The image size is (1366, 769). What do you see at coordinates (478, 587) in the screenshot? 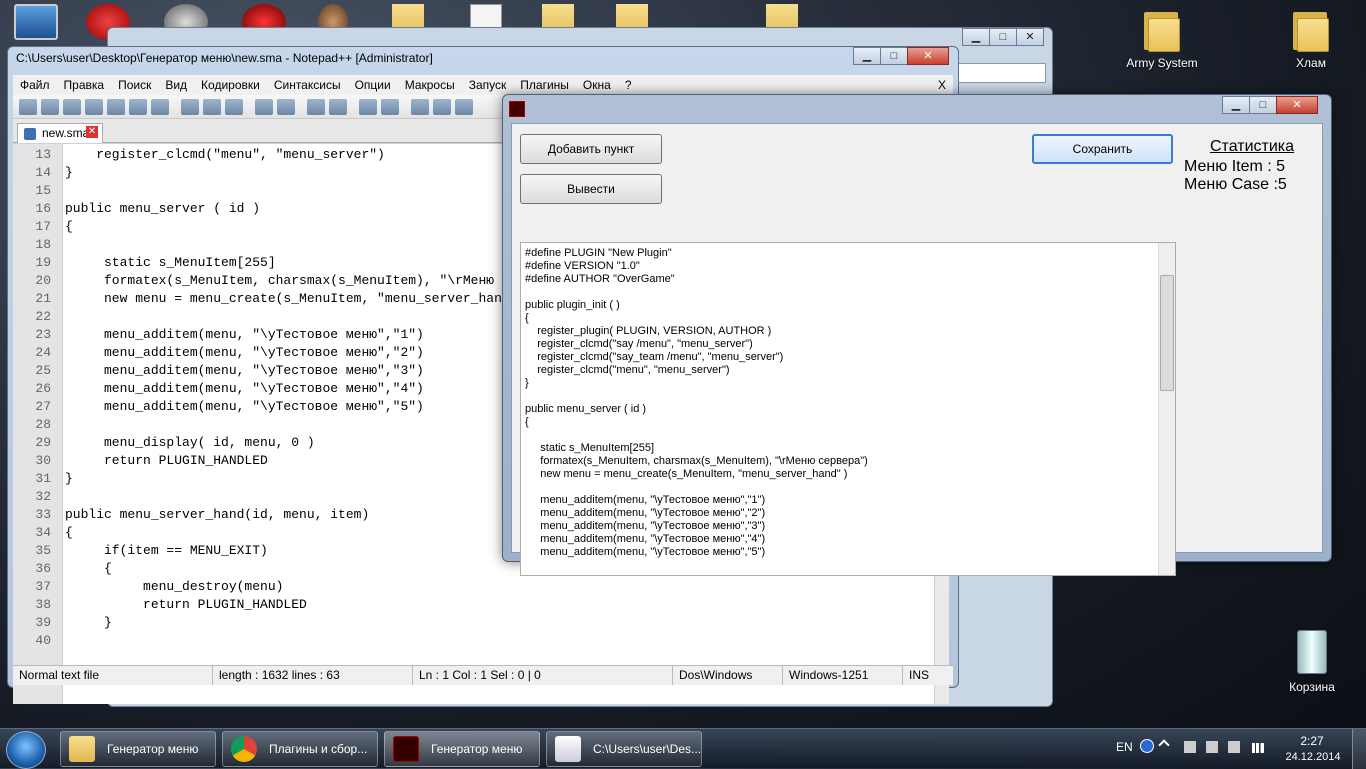
I see `code-line: 37 menu_destroy(menu)` at bounding box center [478, 587].